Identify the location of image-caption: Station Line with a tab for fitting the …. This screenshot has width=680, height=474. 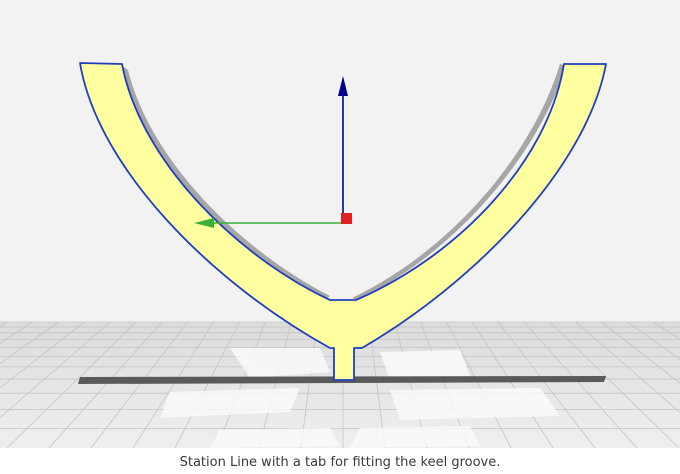
(340, 462).